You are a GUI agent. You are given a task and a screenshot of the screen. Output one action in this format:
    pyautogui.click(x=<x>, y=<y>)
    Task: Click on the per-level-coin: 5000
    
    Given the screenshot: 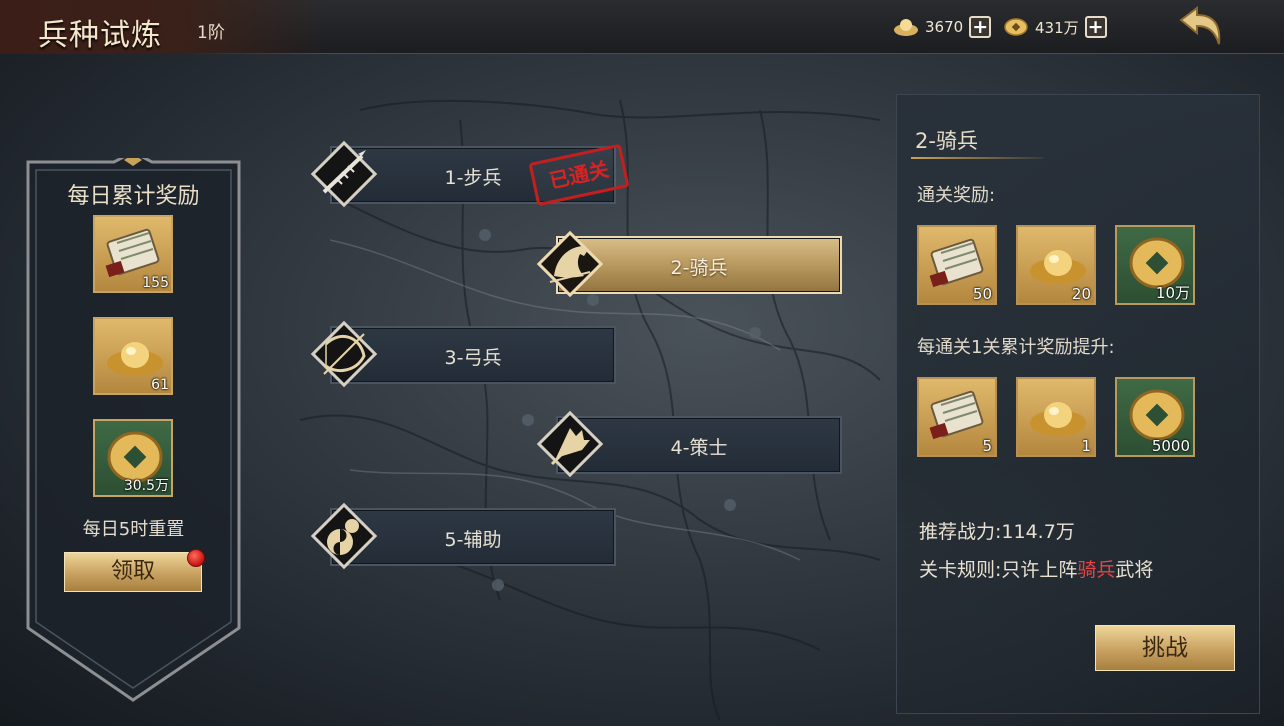 What is the action you would take?
    pyautogui.click(x=1155, y=417)
    